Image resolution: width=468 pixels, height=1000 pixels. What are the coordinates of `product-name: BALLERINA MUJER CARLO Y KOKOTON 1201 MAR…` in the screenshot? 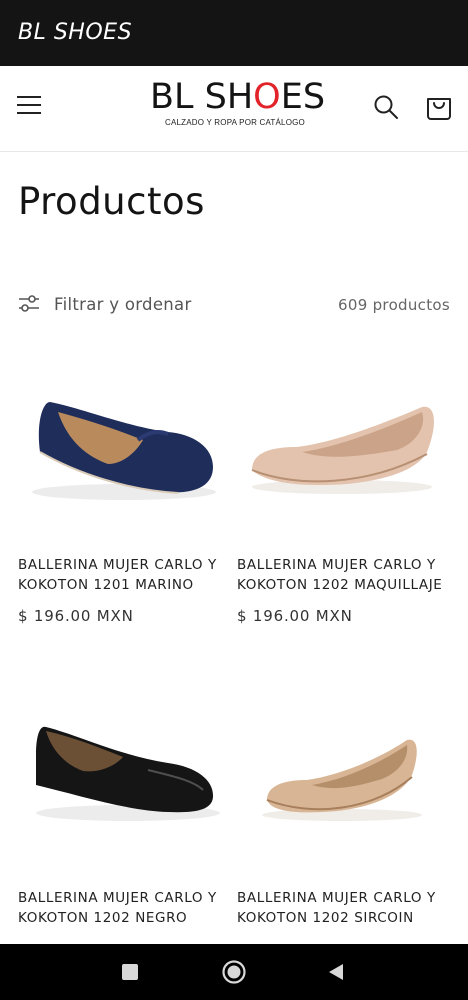 It's located at (124, 575).